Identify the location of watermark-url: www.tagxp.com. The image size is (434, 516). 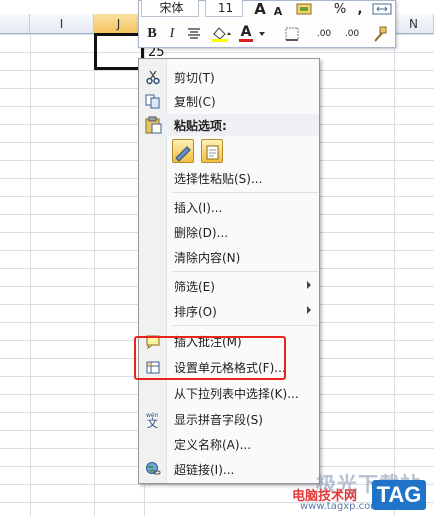
(340, 506).